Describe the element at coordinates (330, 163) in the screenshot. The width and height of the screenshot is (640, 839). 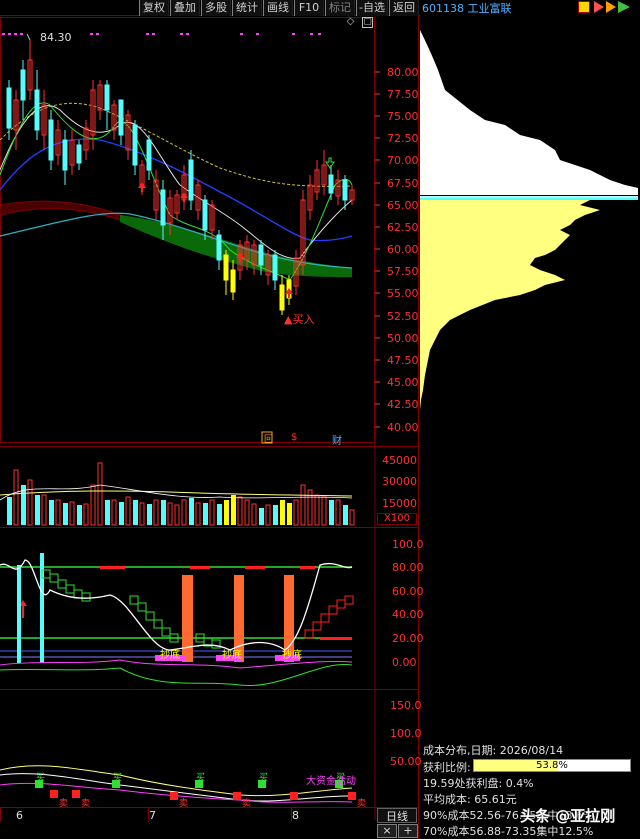
I see `sell-arrow-icon` at that location.